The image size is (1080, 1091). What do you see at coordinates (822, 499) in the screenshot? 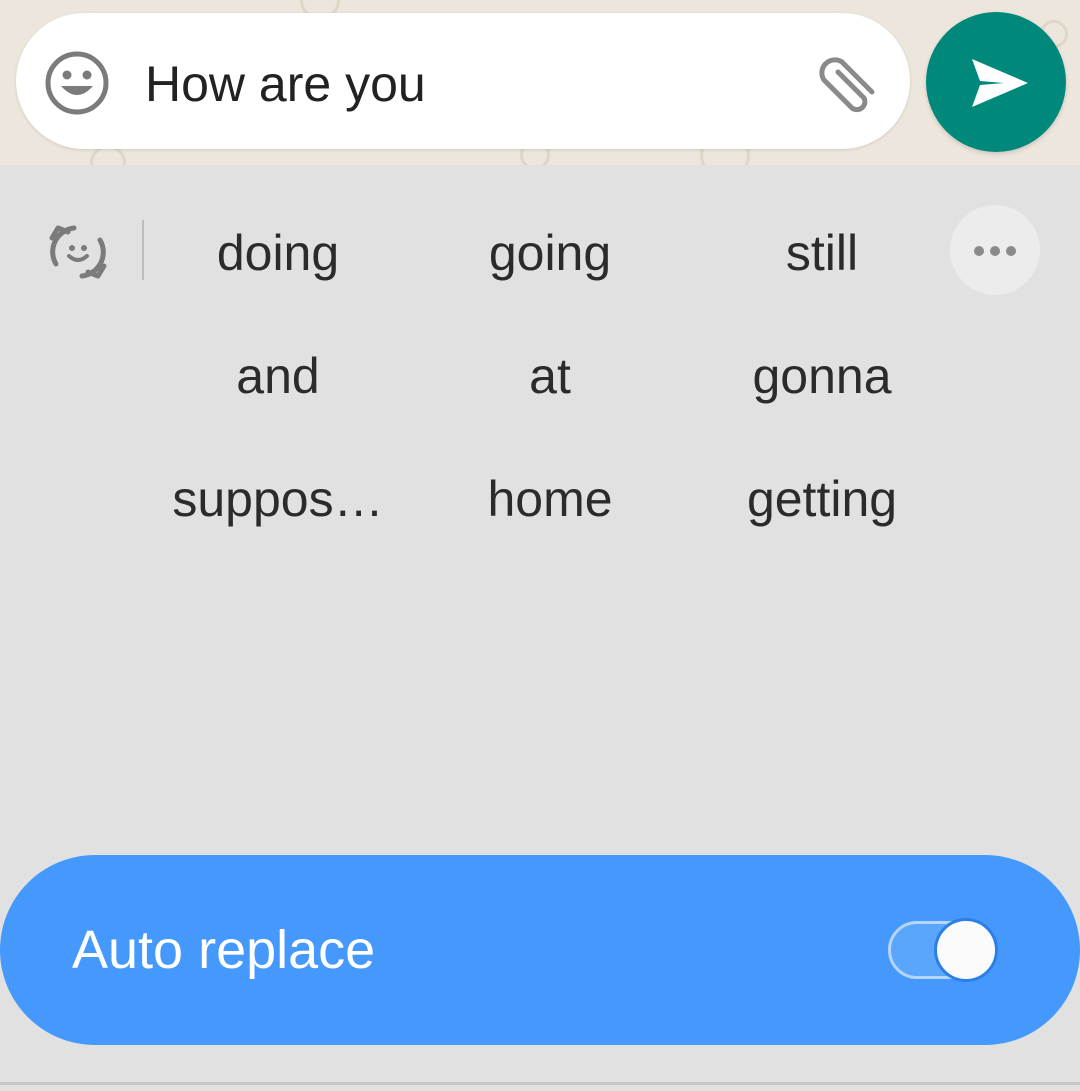
I see `suggestion-getting: getting` at bounding box center [822, 499].